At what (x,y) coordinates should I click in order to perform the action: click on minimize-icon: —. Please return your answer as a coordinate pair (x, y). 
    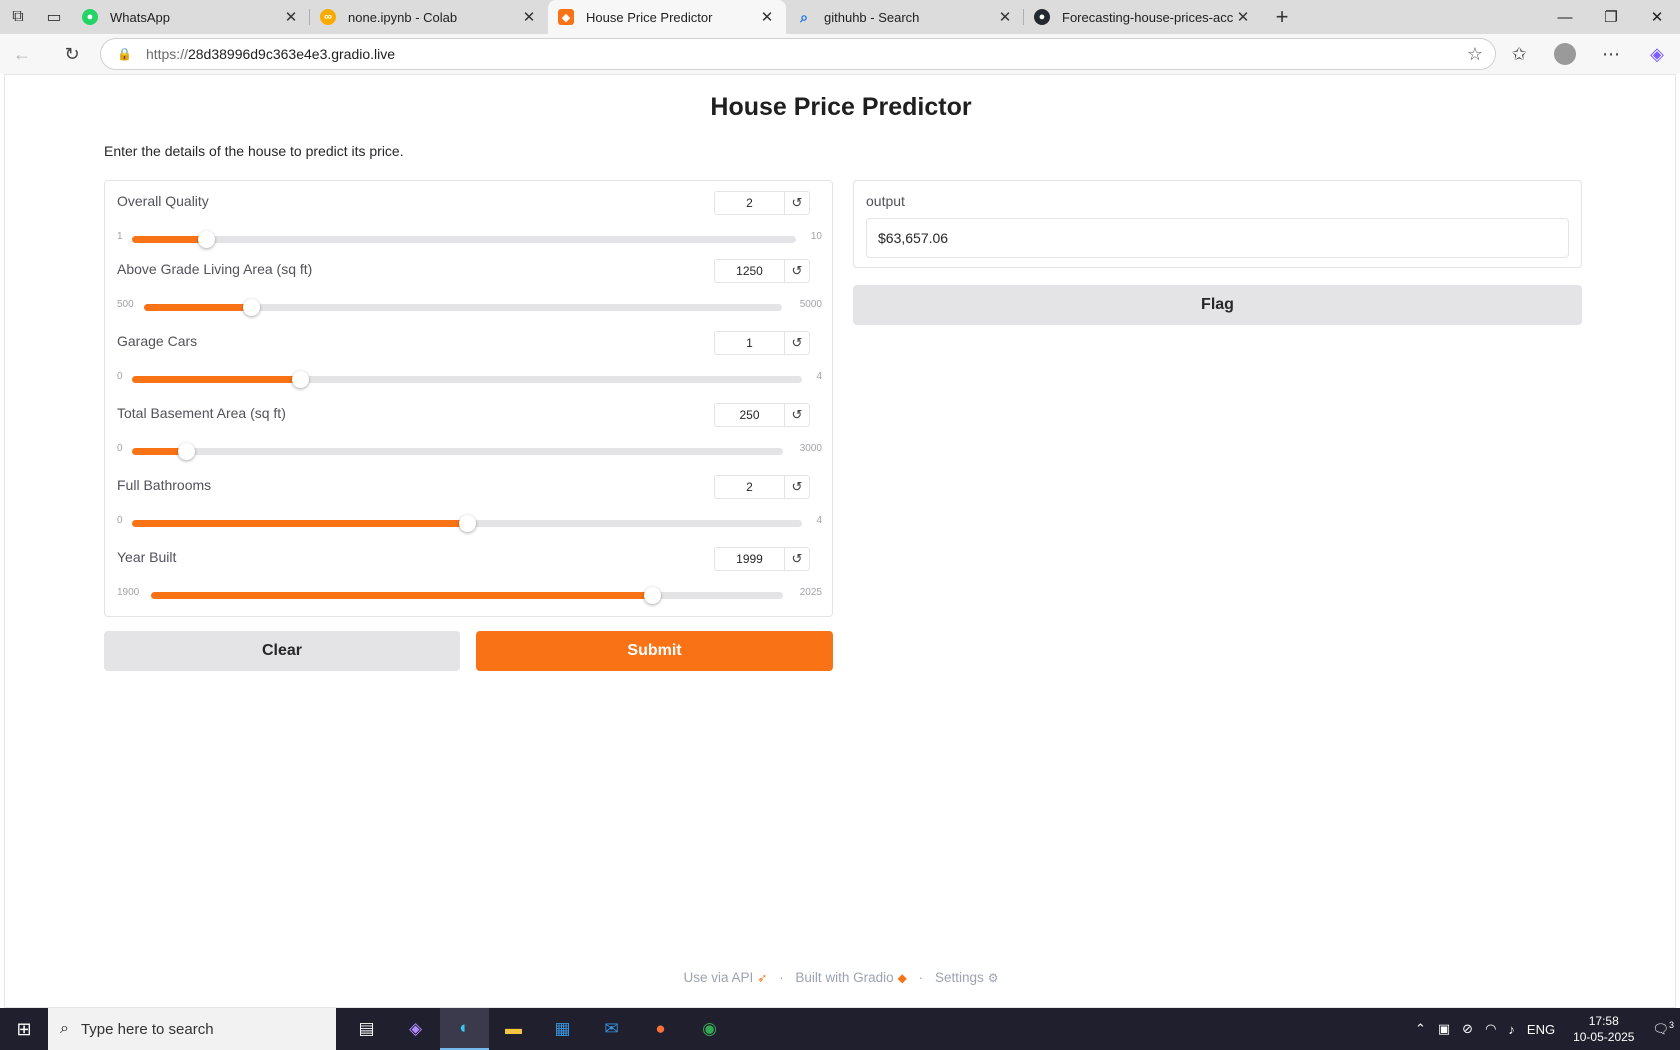
    Looking at the image, I should click on (1565, 17).